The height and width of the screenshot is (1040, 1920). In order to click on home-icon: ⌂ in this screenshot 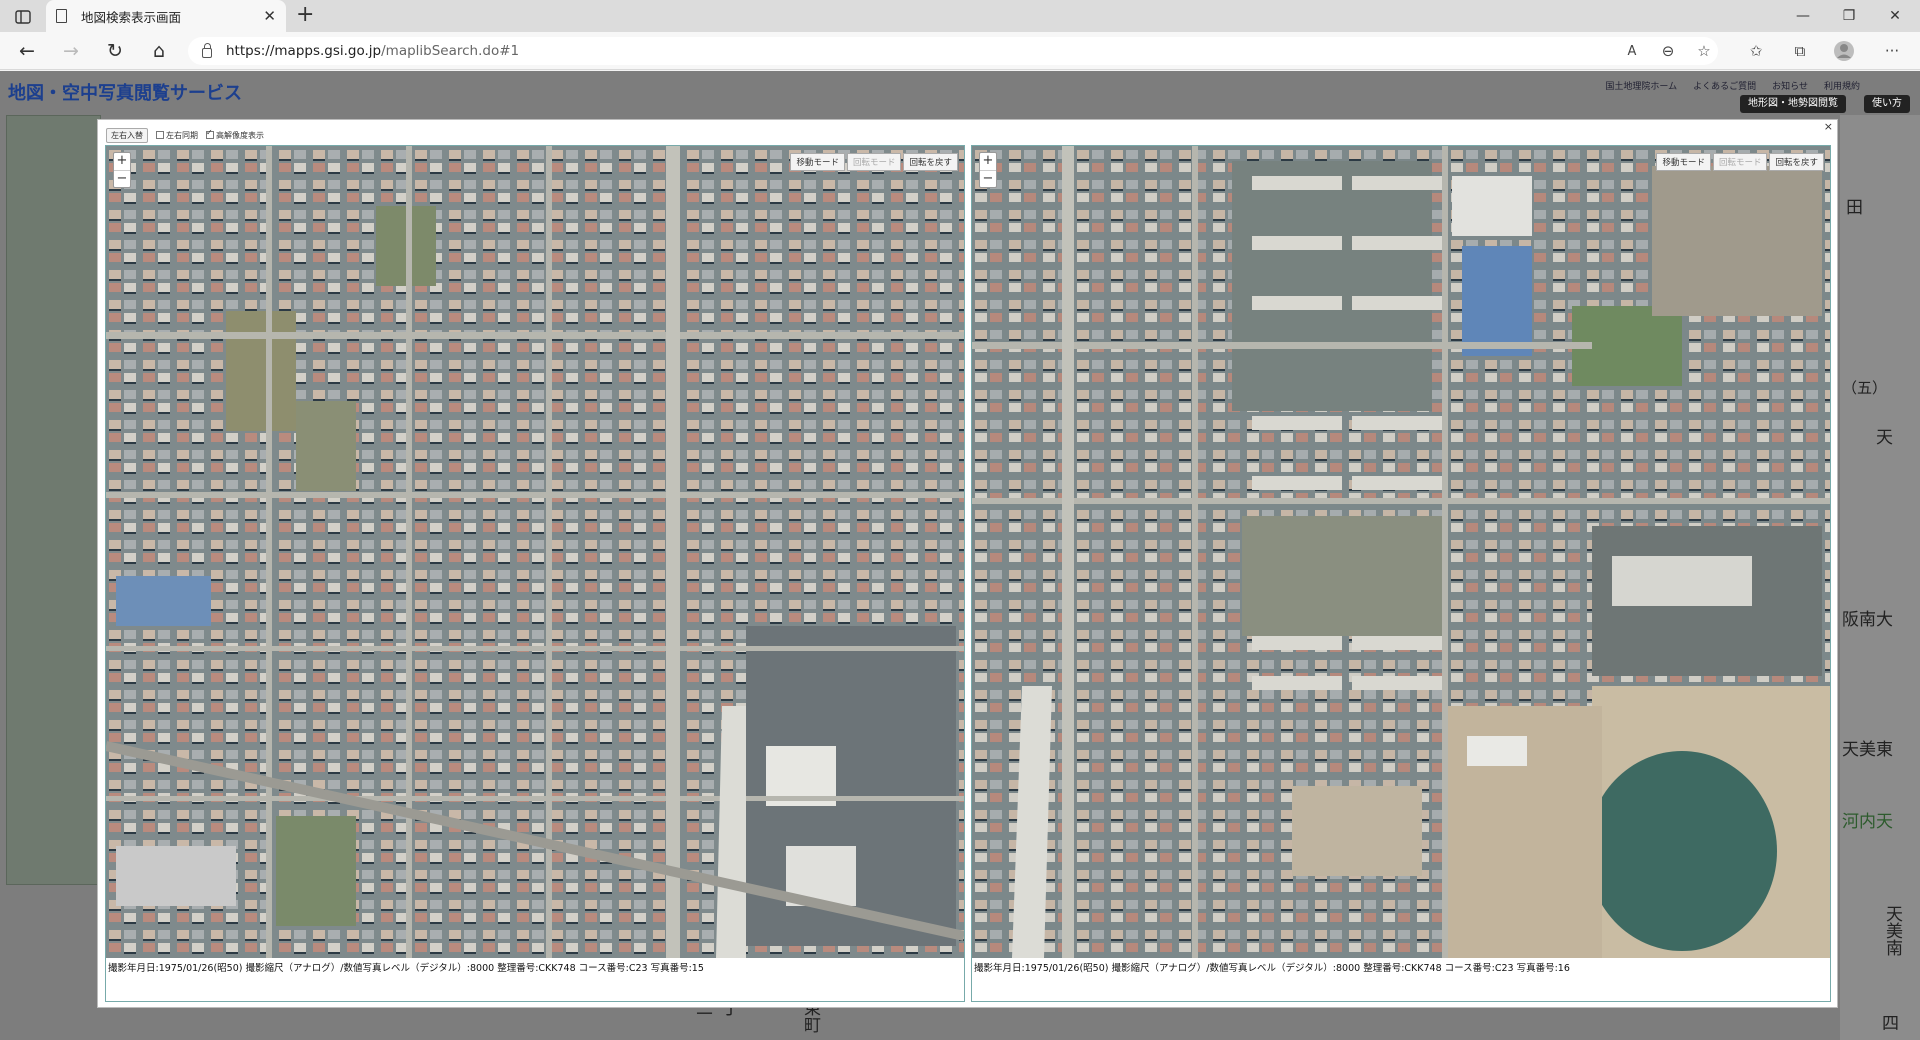, I will do `click(159, 51)`.